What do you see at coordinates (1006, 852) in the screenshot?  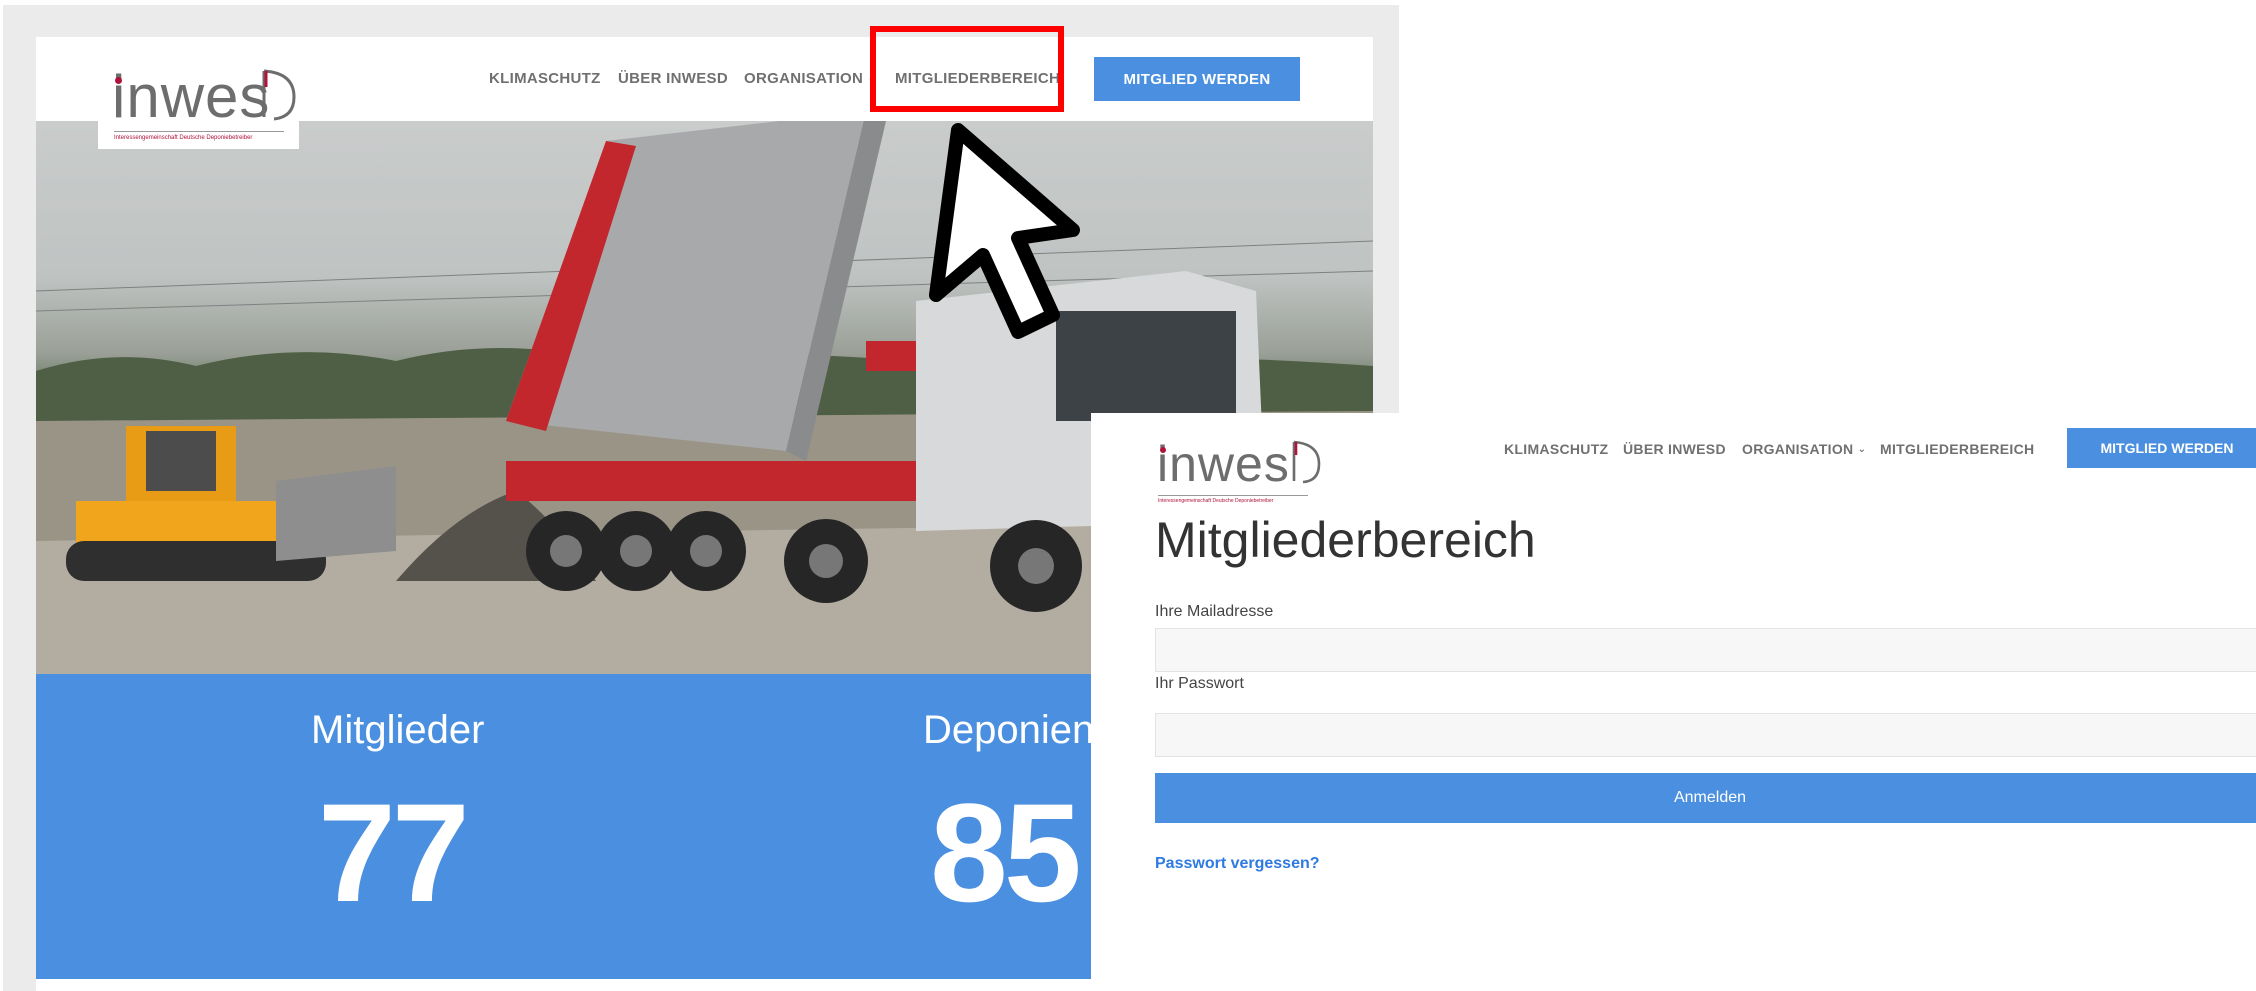 I see `stat-value-deponien: 85` at bounding box center [1006, 852].